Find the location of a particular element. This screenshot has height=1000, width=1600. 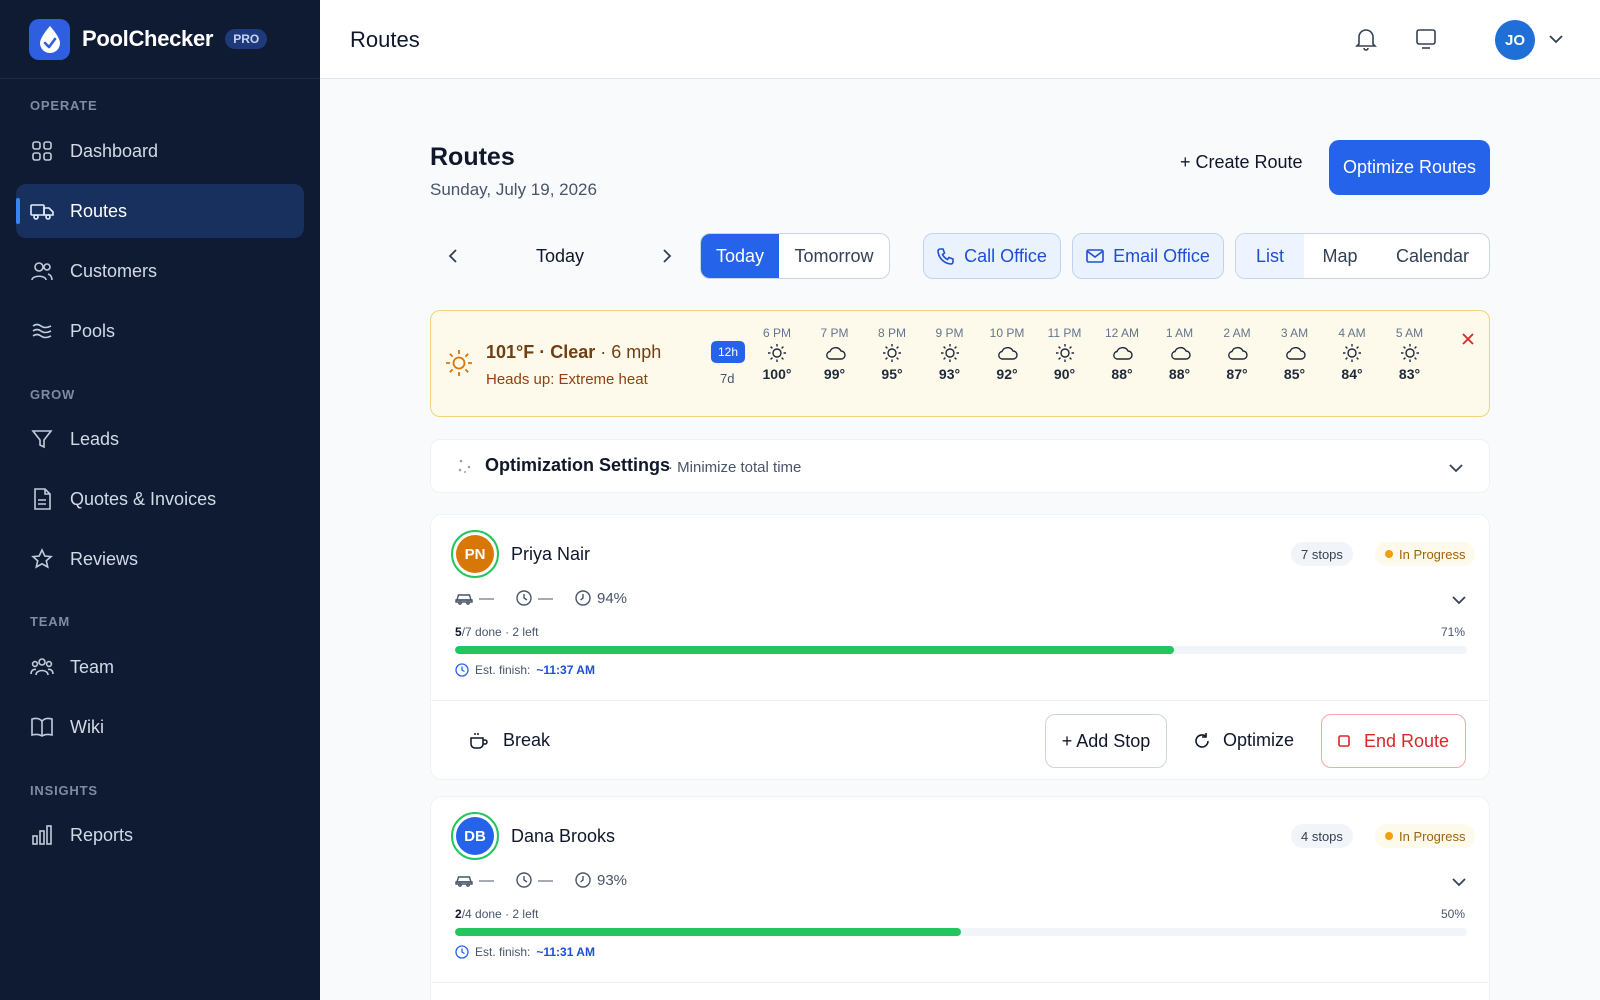

document-icon is located at coordinates (42, 499).